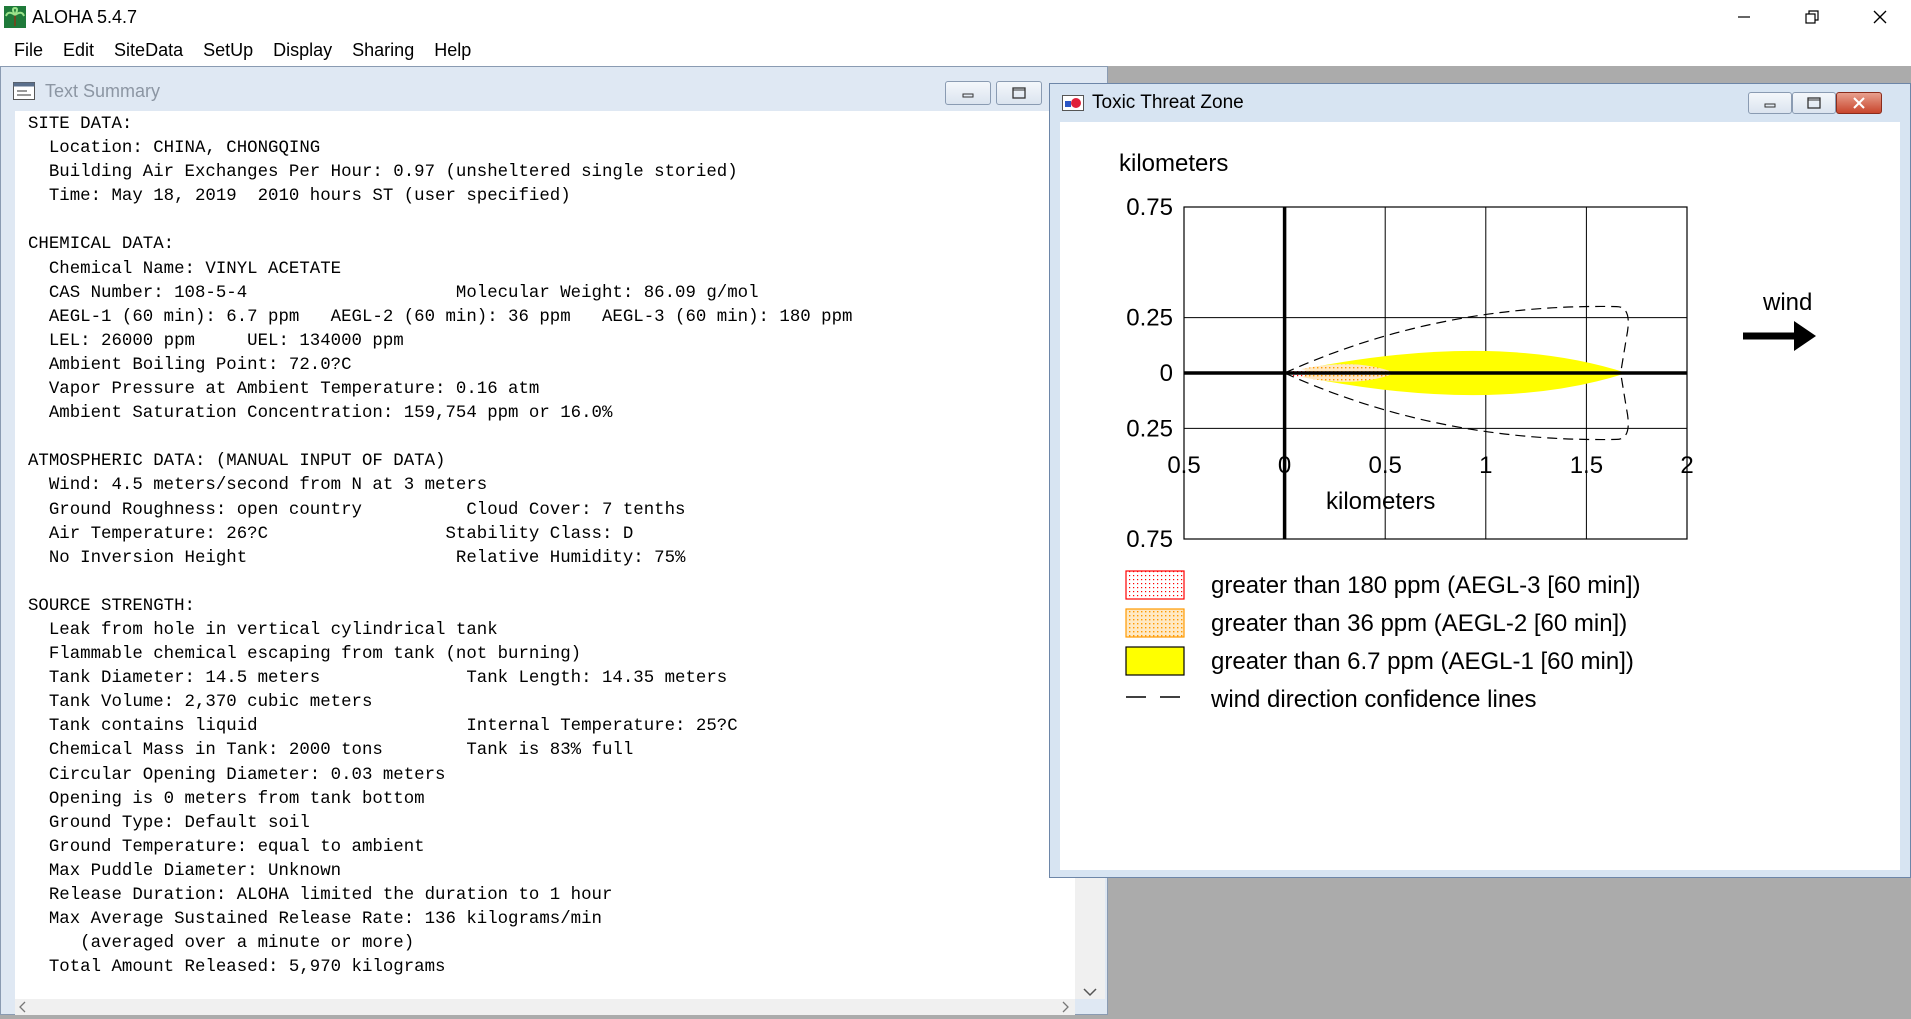  What do you see at coordinates (185, 269) in the screenshot?
I see `summary-line: Chemical Name: VINYL ACETATE` at bounding box center [185, 269].